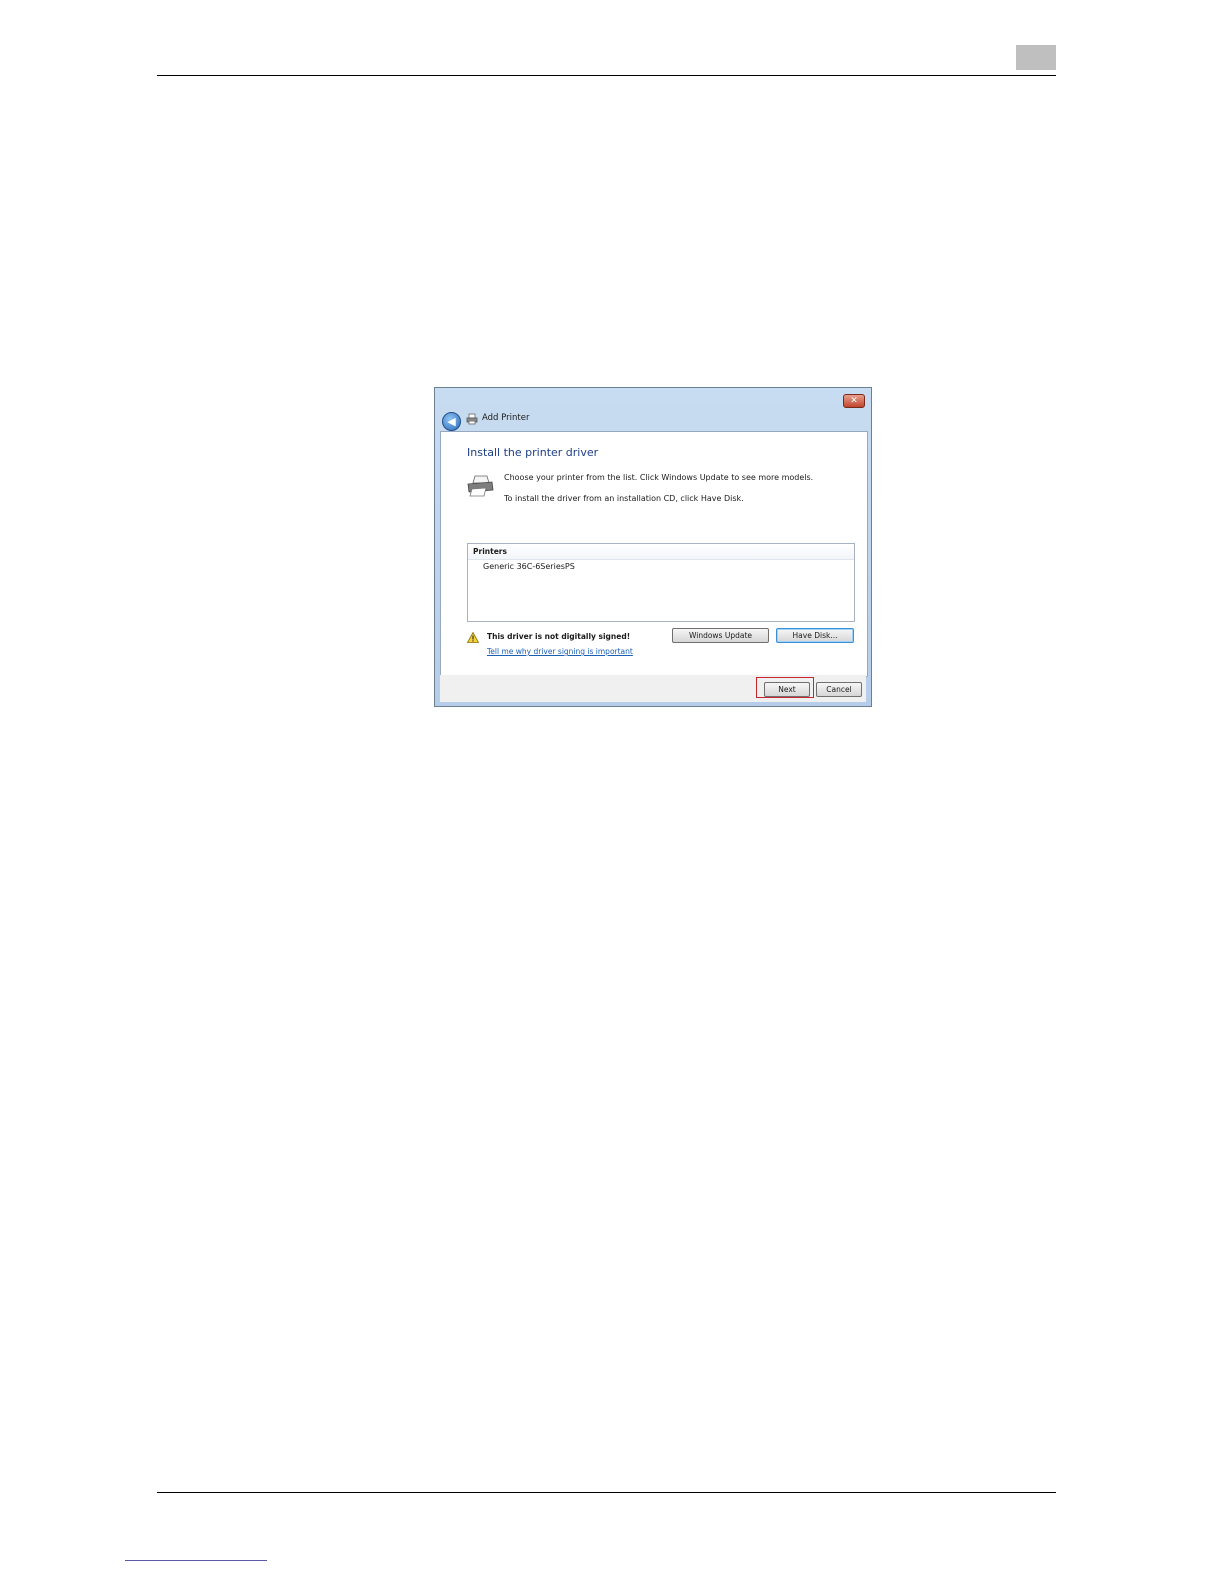 This screenshot has height=1584, width=1224. I want to click on close-button: ✕, so click(854, 401).